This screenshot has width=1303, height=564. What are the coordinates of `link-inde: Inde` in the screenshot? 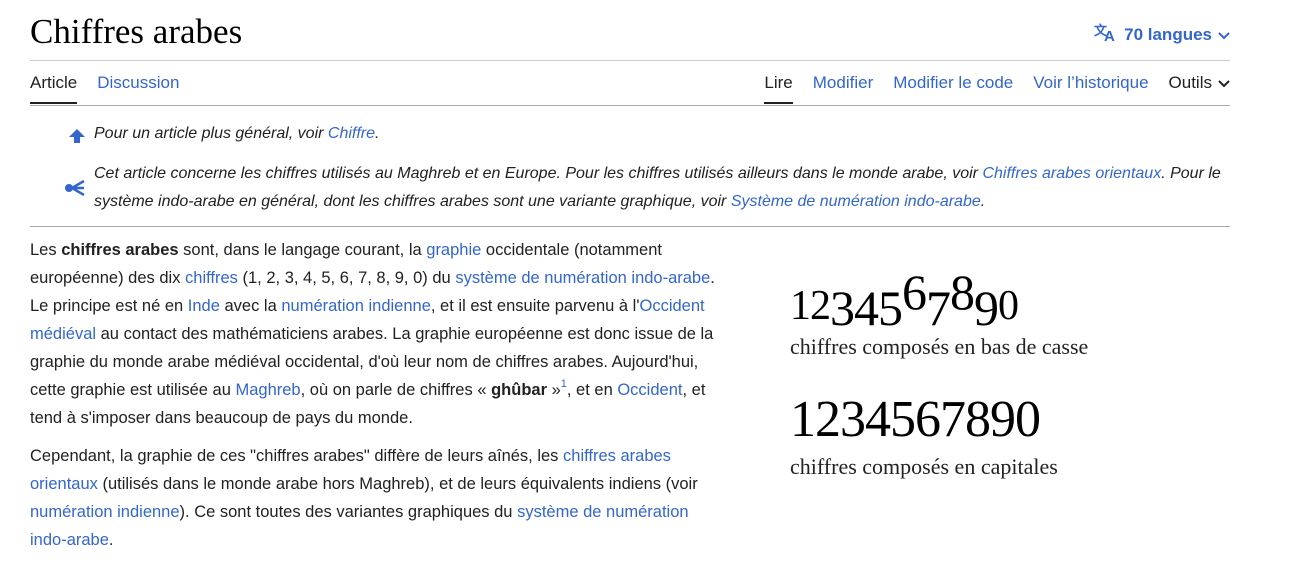 It's located at (204, 306).